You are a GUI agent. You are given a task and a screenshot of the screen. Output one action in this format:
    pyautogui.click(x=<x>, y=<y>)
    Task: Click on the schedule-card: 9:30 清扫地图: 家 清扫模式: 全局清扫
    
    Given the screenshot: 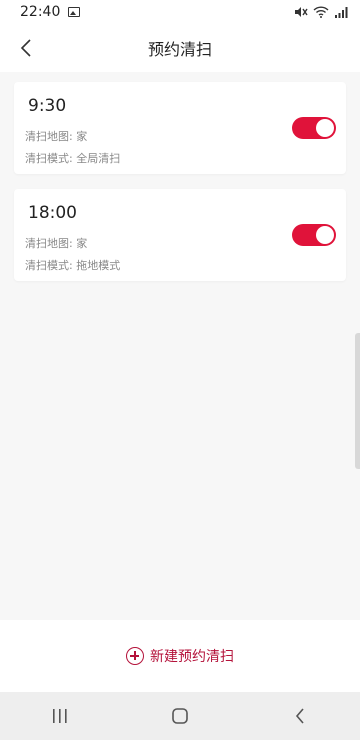 What is the action you would take?
    pyautogui.click(x=180, y=128)
    